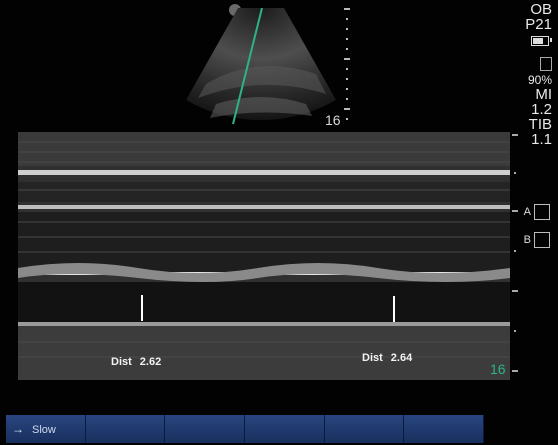 Image resolution: width=558 pixels, height=445 pixels. What do you see at coordinates (541, 9) in the screenshot?
I see `exam-mode: OB` at bounding box center [541, 9].